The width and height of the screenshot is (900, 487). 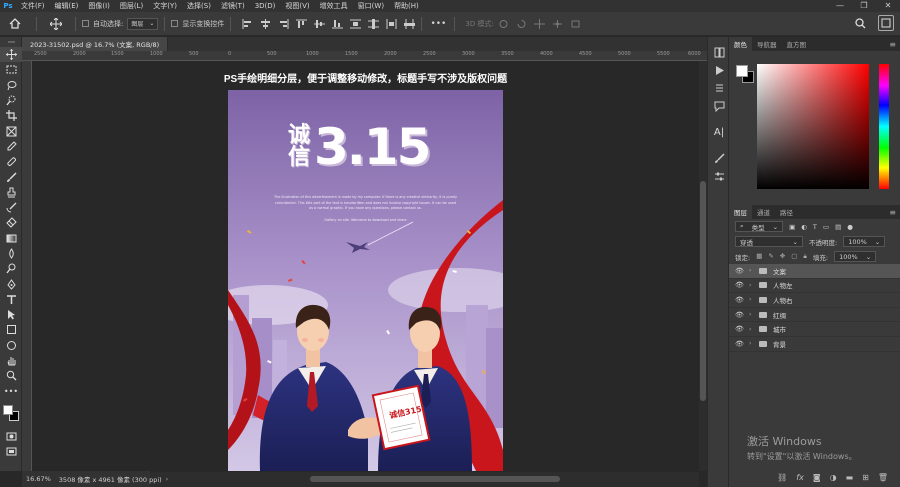 What do you see at coordinates (297, 6) in the screenshot?
I see `menu-view: 视图(V)` at bounding box center [297, 6].